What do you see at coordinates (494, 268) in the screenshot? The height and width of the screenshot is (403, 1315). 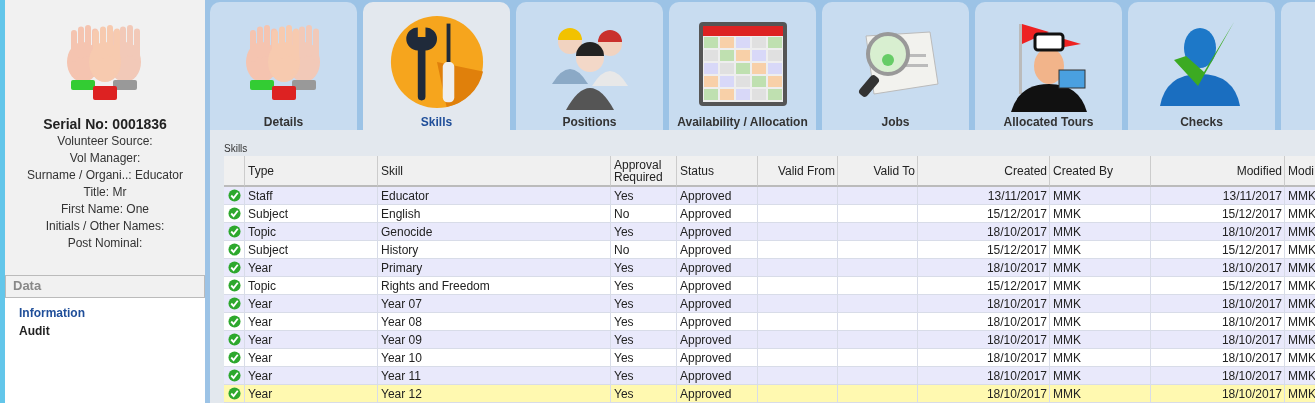 I see `table-cell: Primary` at bounding box center [494, 268].